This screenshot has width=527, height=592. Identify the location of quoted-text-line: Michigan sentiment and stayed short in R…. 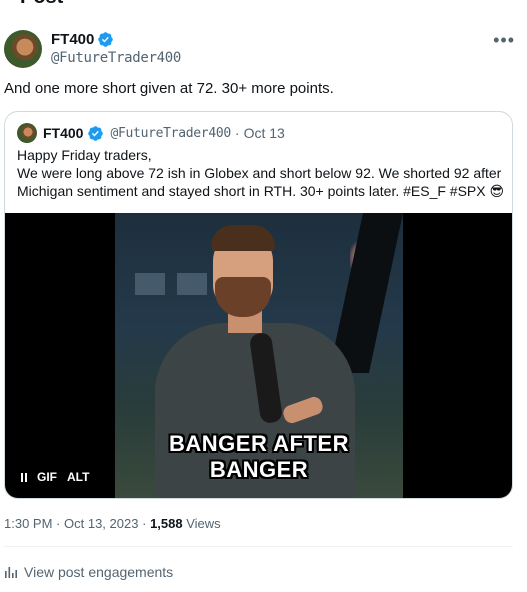
(261, 191).